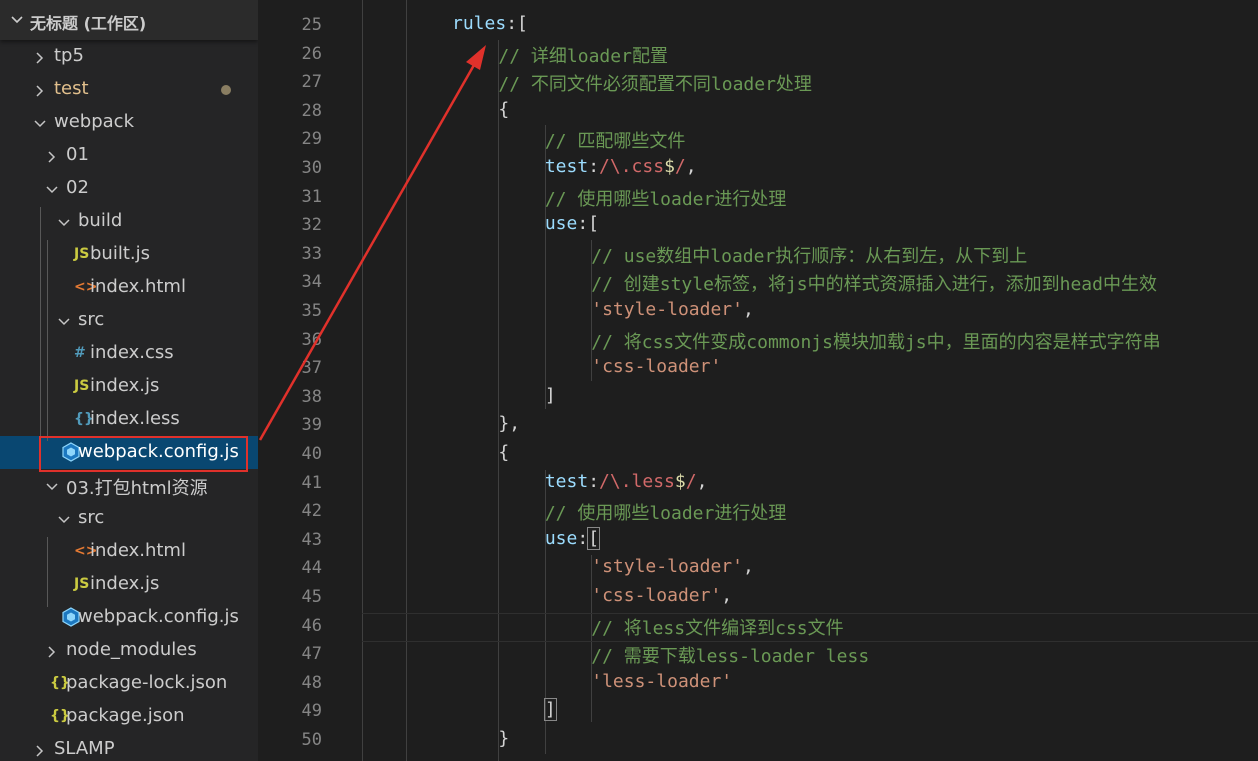 The height and width of the screenshot is (761, 1258). What do you see at coordinates (100, 220) in the screenshot?
I see `tree-item-label: build` at bounding box center [100, 220].